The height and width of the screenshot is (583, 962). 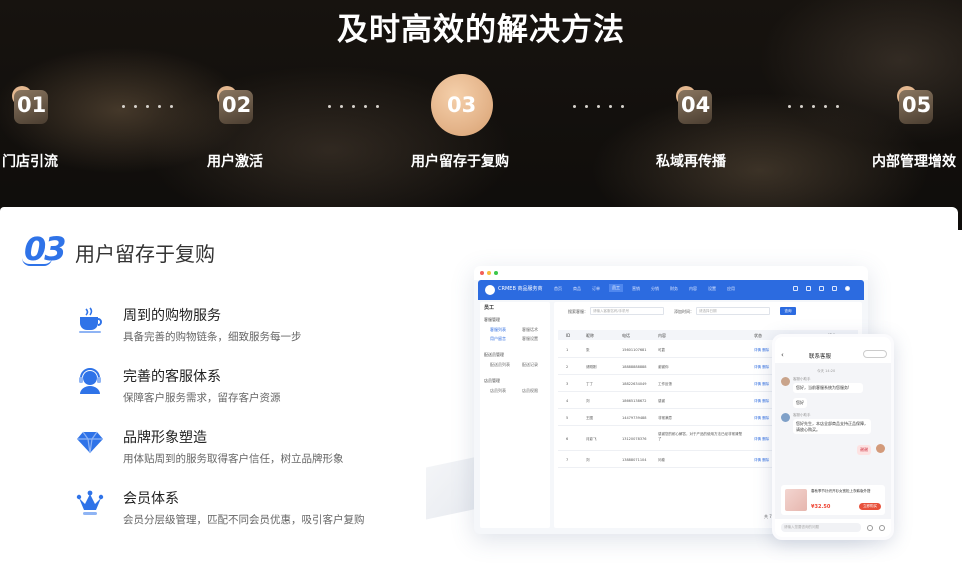 What do you see at coordinates (591, 439) in the screenshot?
I see `cell-name: 月影飞` at bounding box center [591, 439].